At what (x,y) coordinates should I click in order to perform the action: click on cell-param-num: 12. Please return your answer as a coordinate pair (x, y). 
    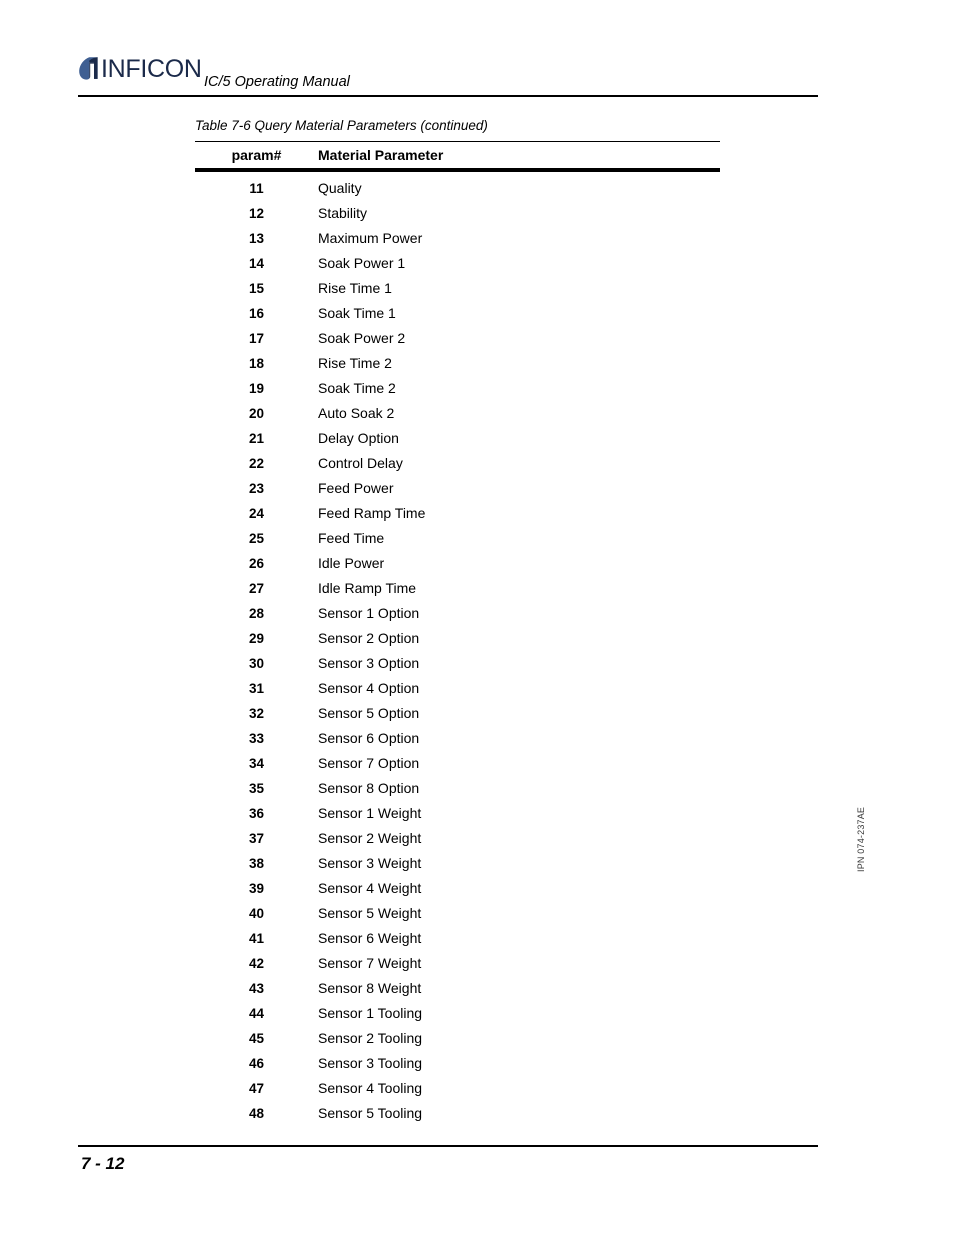
    Looking at the image, I should click on (256, 213).